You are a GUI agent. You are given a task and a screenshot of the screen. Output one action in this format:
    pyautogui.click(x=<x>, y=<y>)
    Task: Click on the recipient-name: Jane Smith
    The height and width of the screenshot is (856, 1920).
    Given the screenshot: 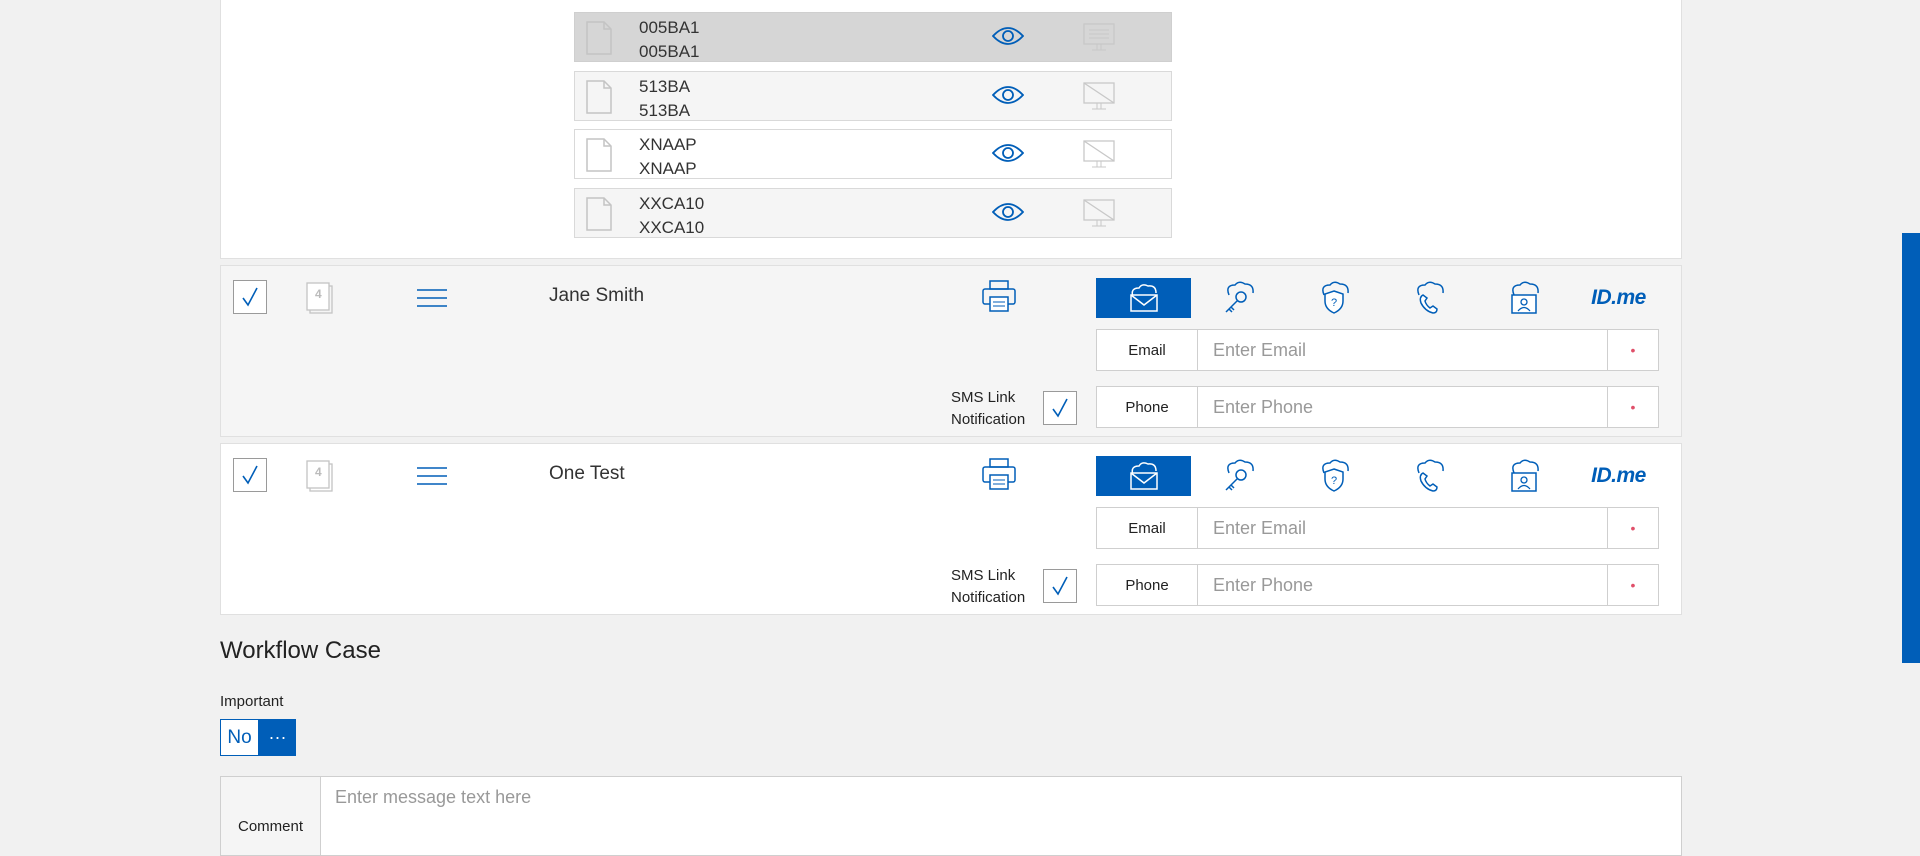 What is the action you would take?
    pyautogui.click(x=597, y=295)
    